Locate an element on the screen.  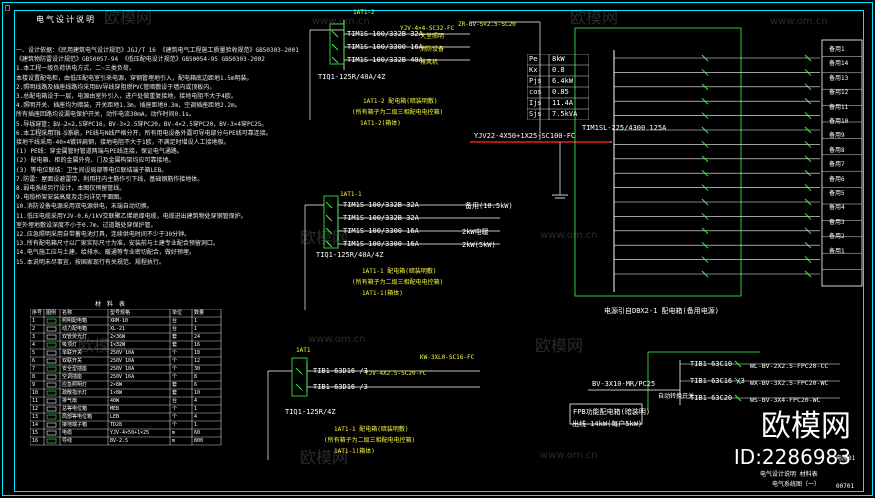
note-line: 室外埋地敷设深度不小于0.7m，过道路处穿保护管。 is located at coordinates (86, 225).